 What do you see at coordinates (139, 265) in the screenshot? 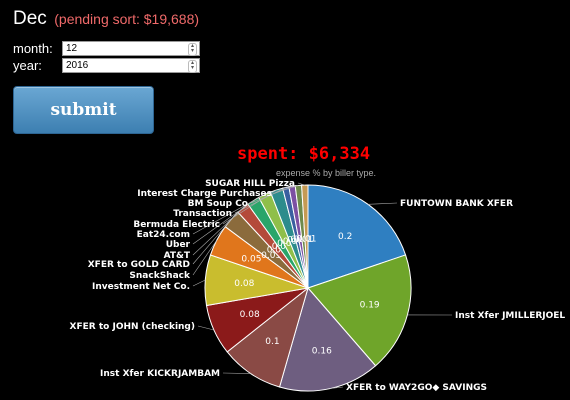
I see `slice-category-label: XFER to GOLD CARD` at bounding box center [139, 265].